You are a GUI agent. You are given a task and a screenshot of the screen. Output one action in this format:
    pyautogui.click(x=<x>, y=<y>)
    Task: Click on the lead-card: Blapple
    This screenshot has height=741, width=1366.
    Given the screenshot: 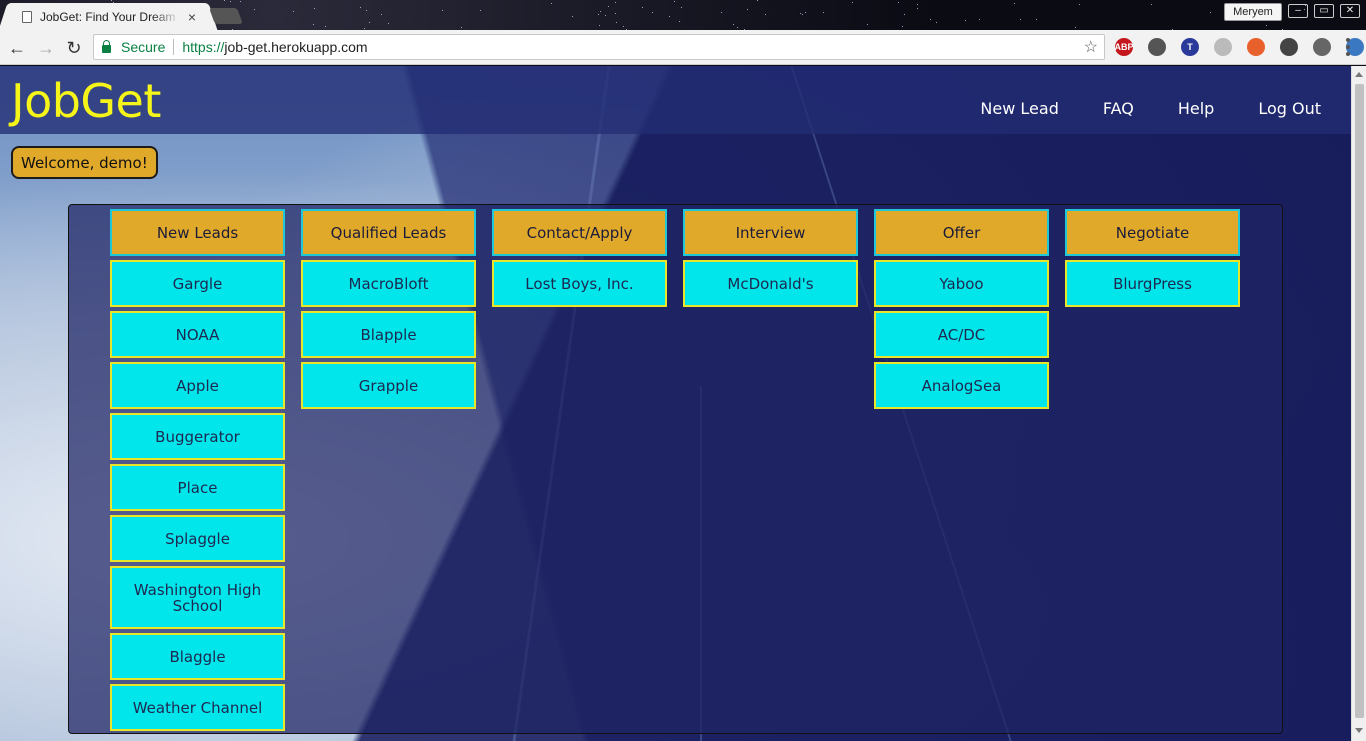 What is the action you would take?
    pyautogui.click(x=388, y=334)
    